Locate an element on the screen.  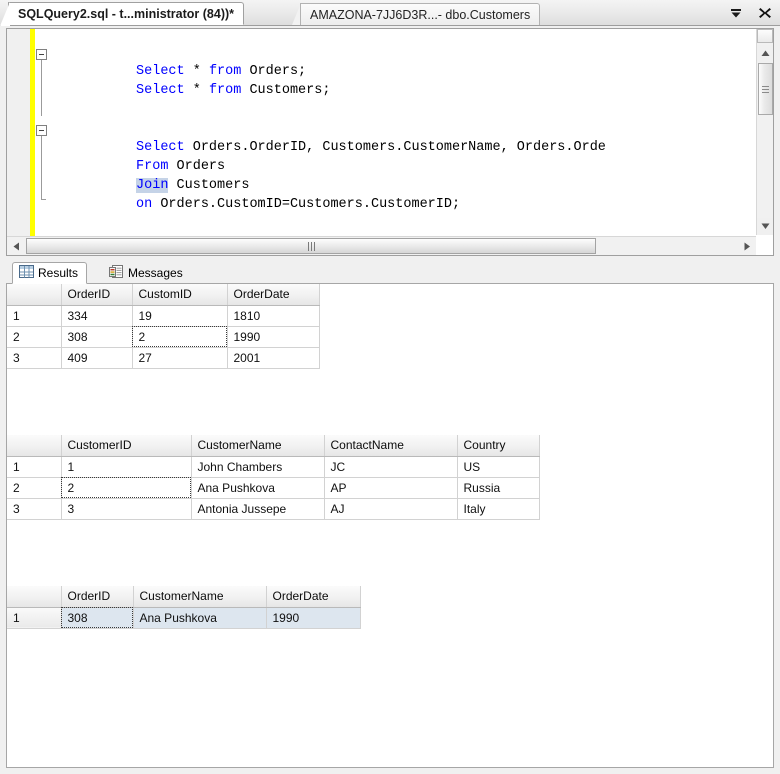
tab-dbo-customers: AMAZONA-7JJ6D3R...- dbo.Customers is located at coordinates (420, 14).